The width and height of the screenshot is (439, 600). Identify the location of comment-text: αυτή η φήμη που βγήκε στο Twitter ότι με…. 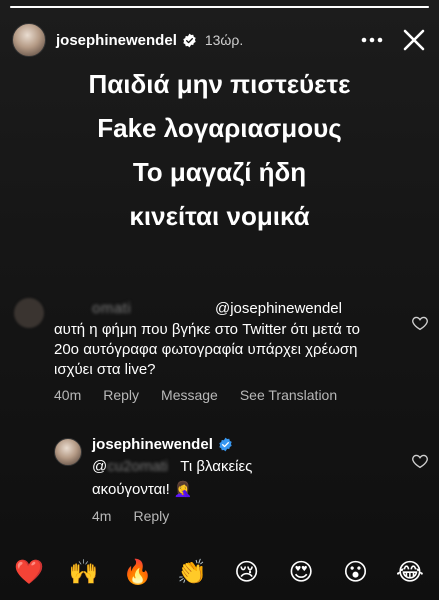
(207, 349).